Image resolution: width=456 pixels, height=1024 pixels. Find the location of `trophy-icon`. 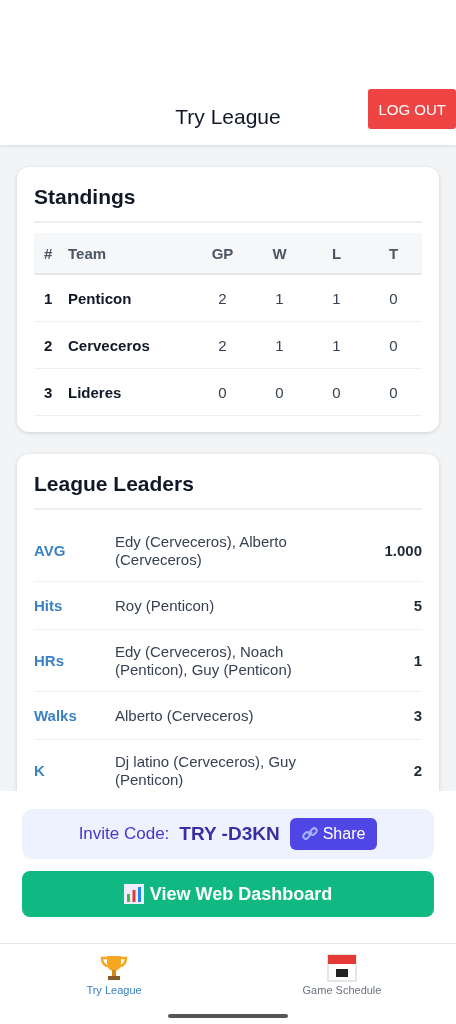

trophy-icon is located at coordinates (114, 968).